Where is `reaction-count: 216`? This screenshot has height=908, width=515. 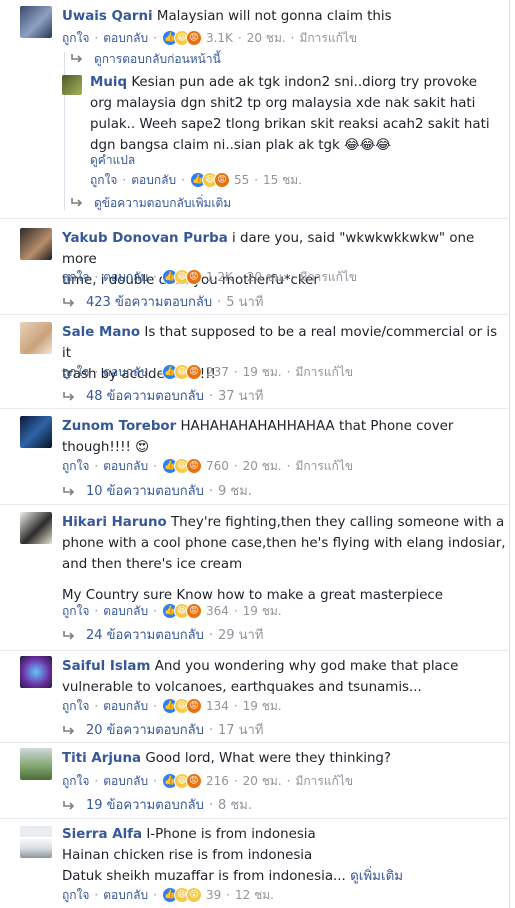
reaction-count: 216 is located at coordinates (217, 781).